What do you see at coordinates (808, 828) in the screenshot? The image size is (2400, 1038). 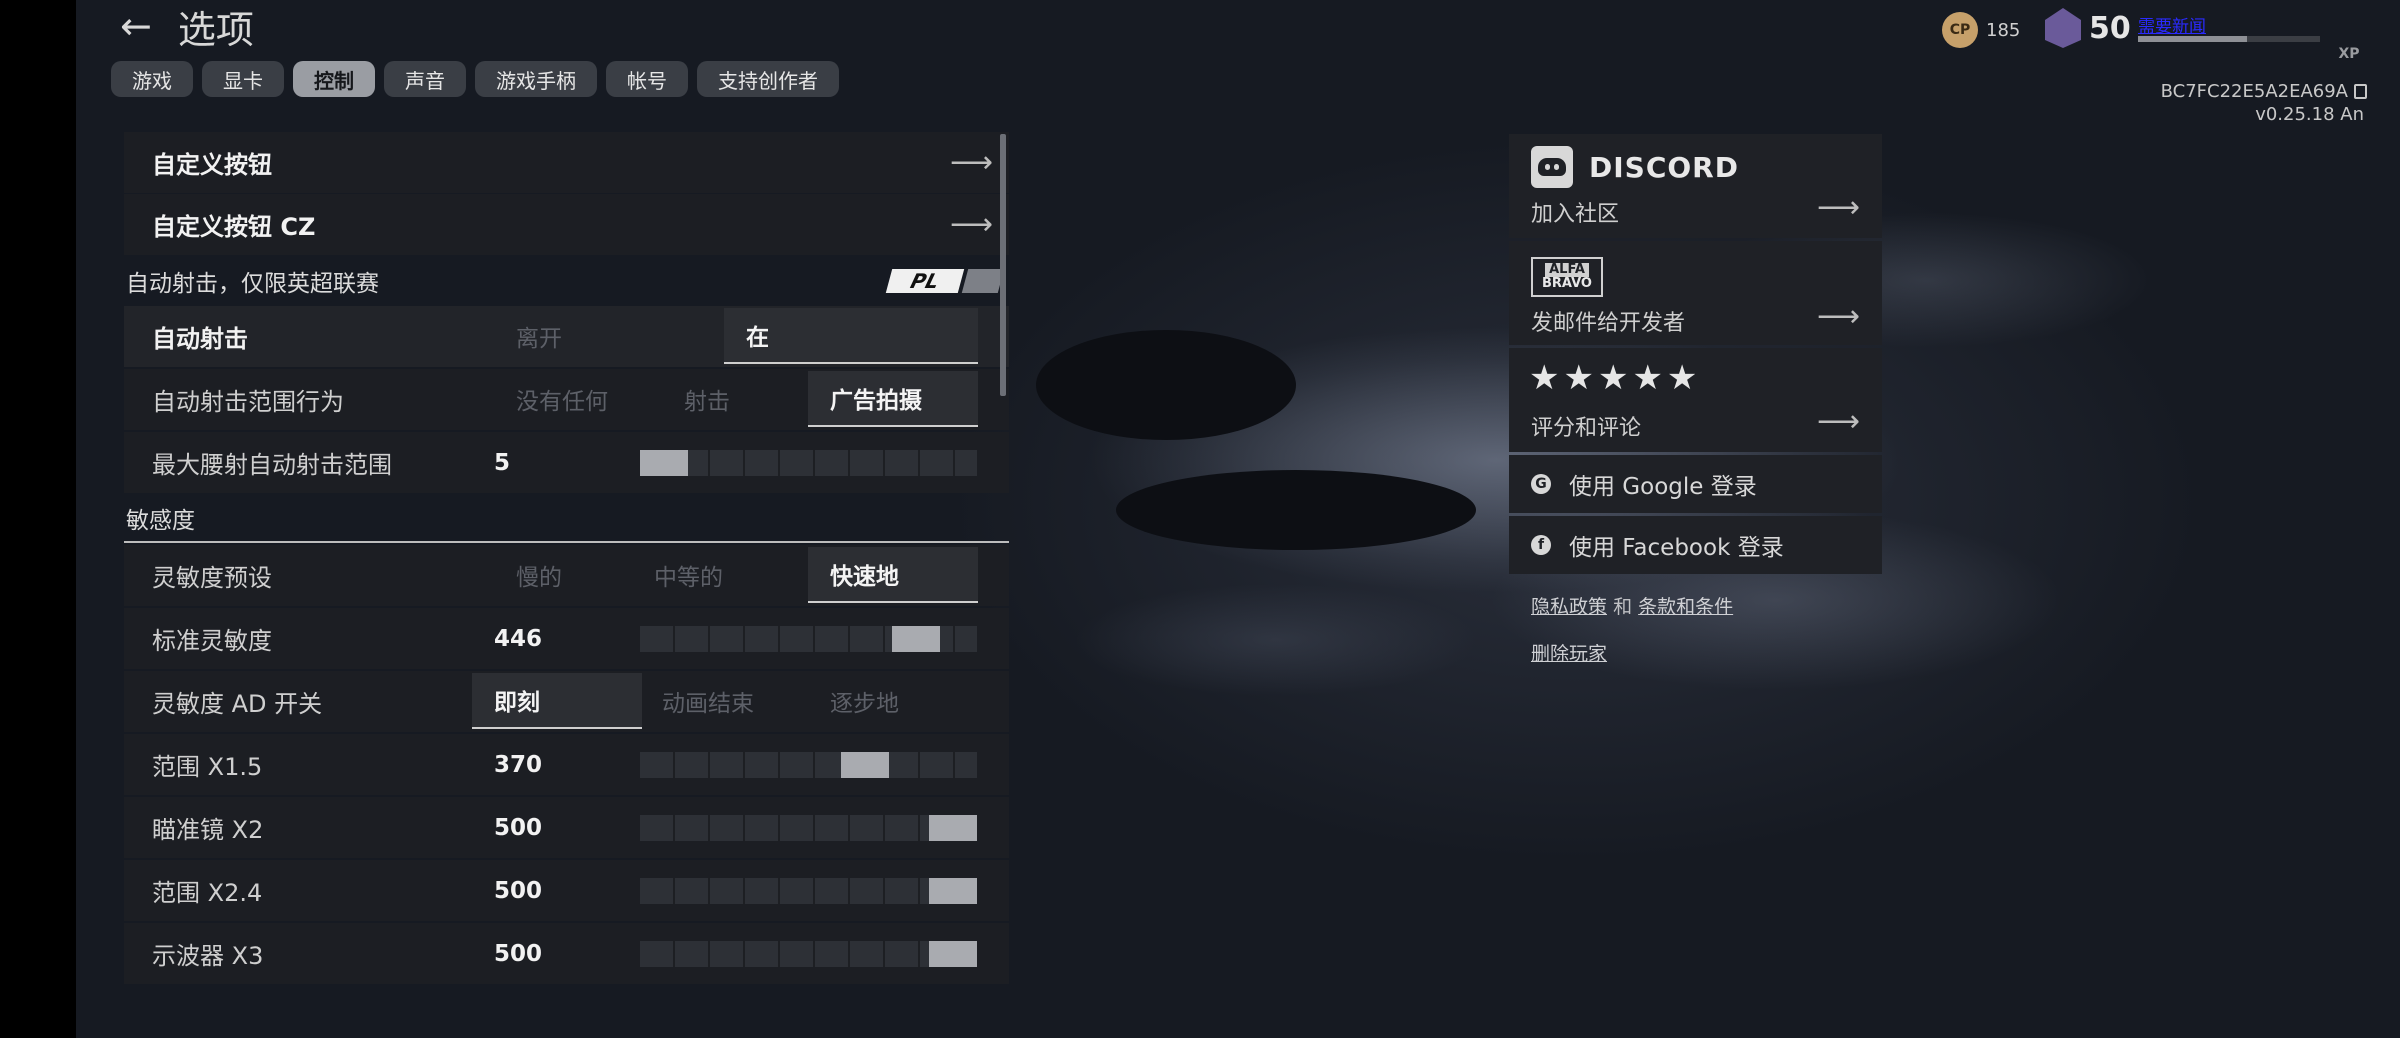 I see `sight-x2-slider` at bounding box center [808, 828].